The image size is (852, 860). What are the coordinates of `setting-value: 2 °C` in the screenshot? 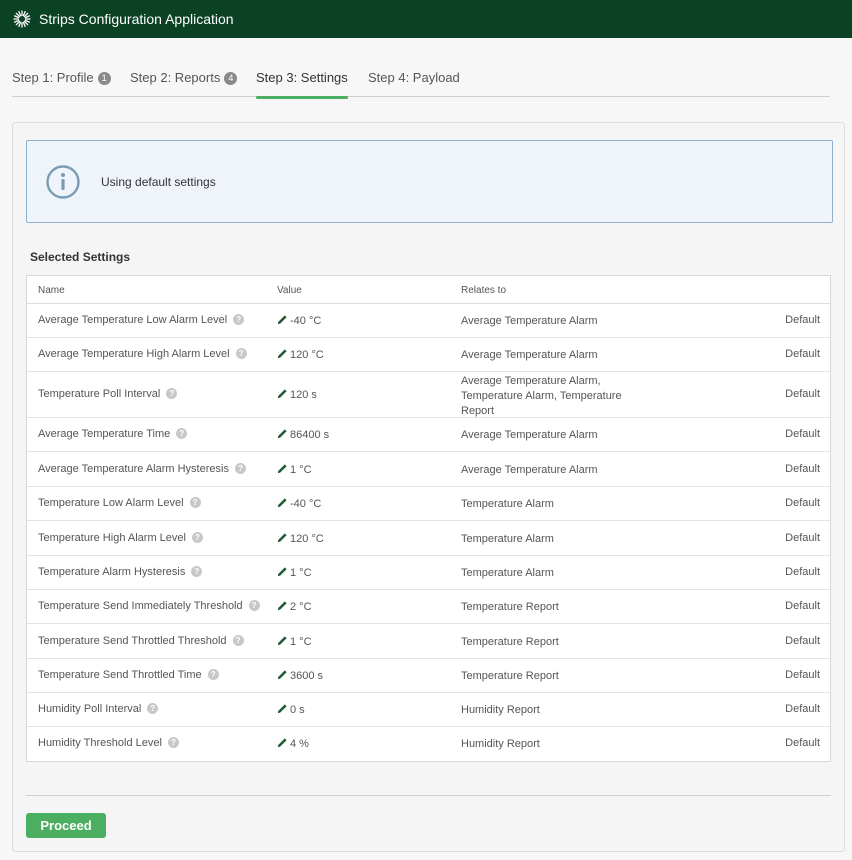 It's located at (294, 606).